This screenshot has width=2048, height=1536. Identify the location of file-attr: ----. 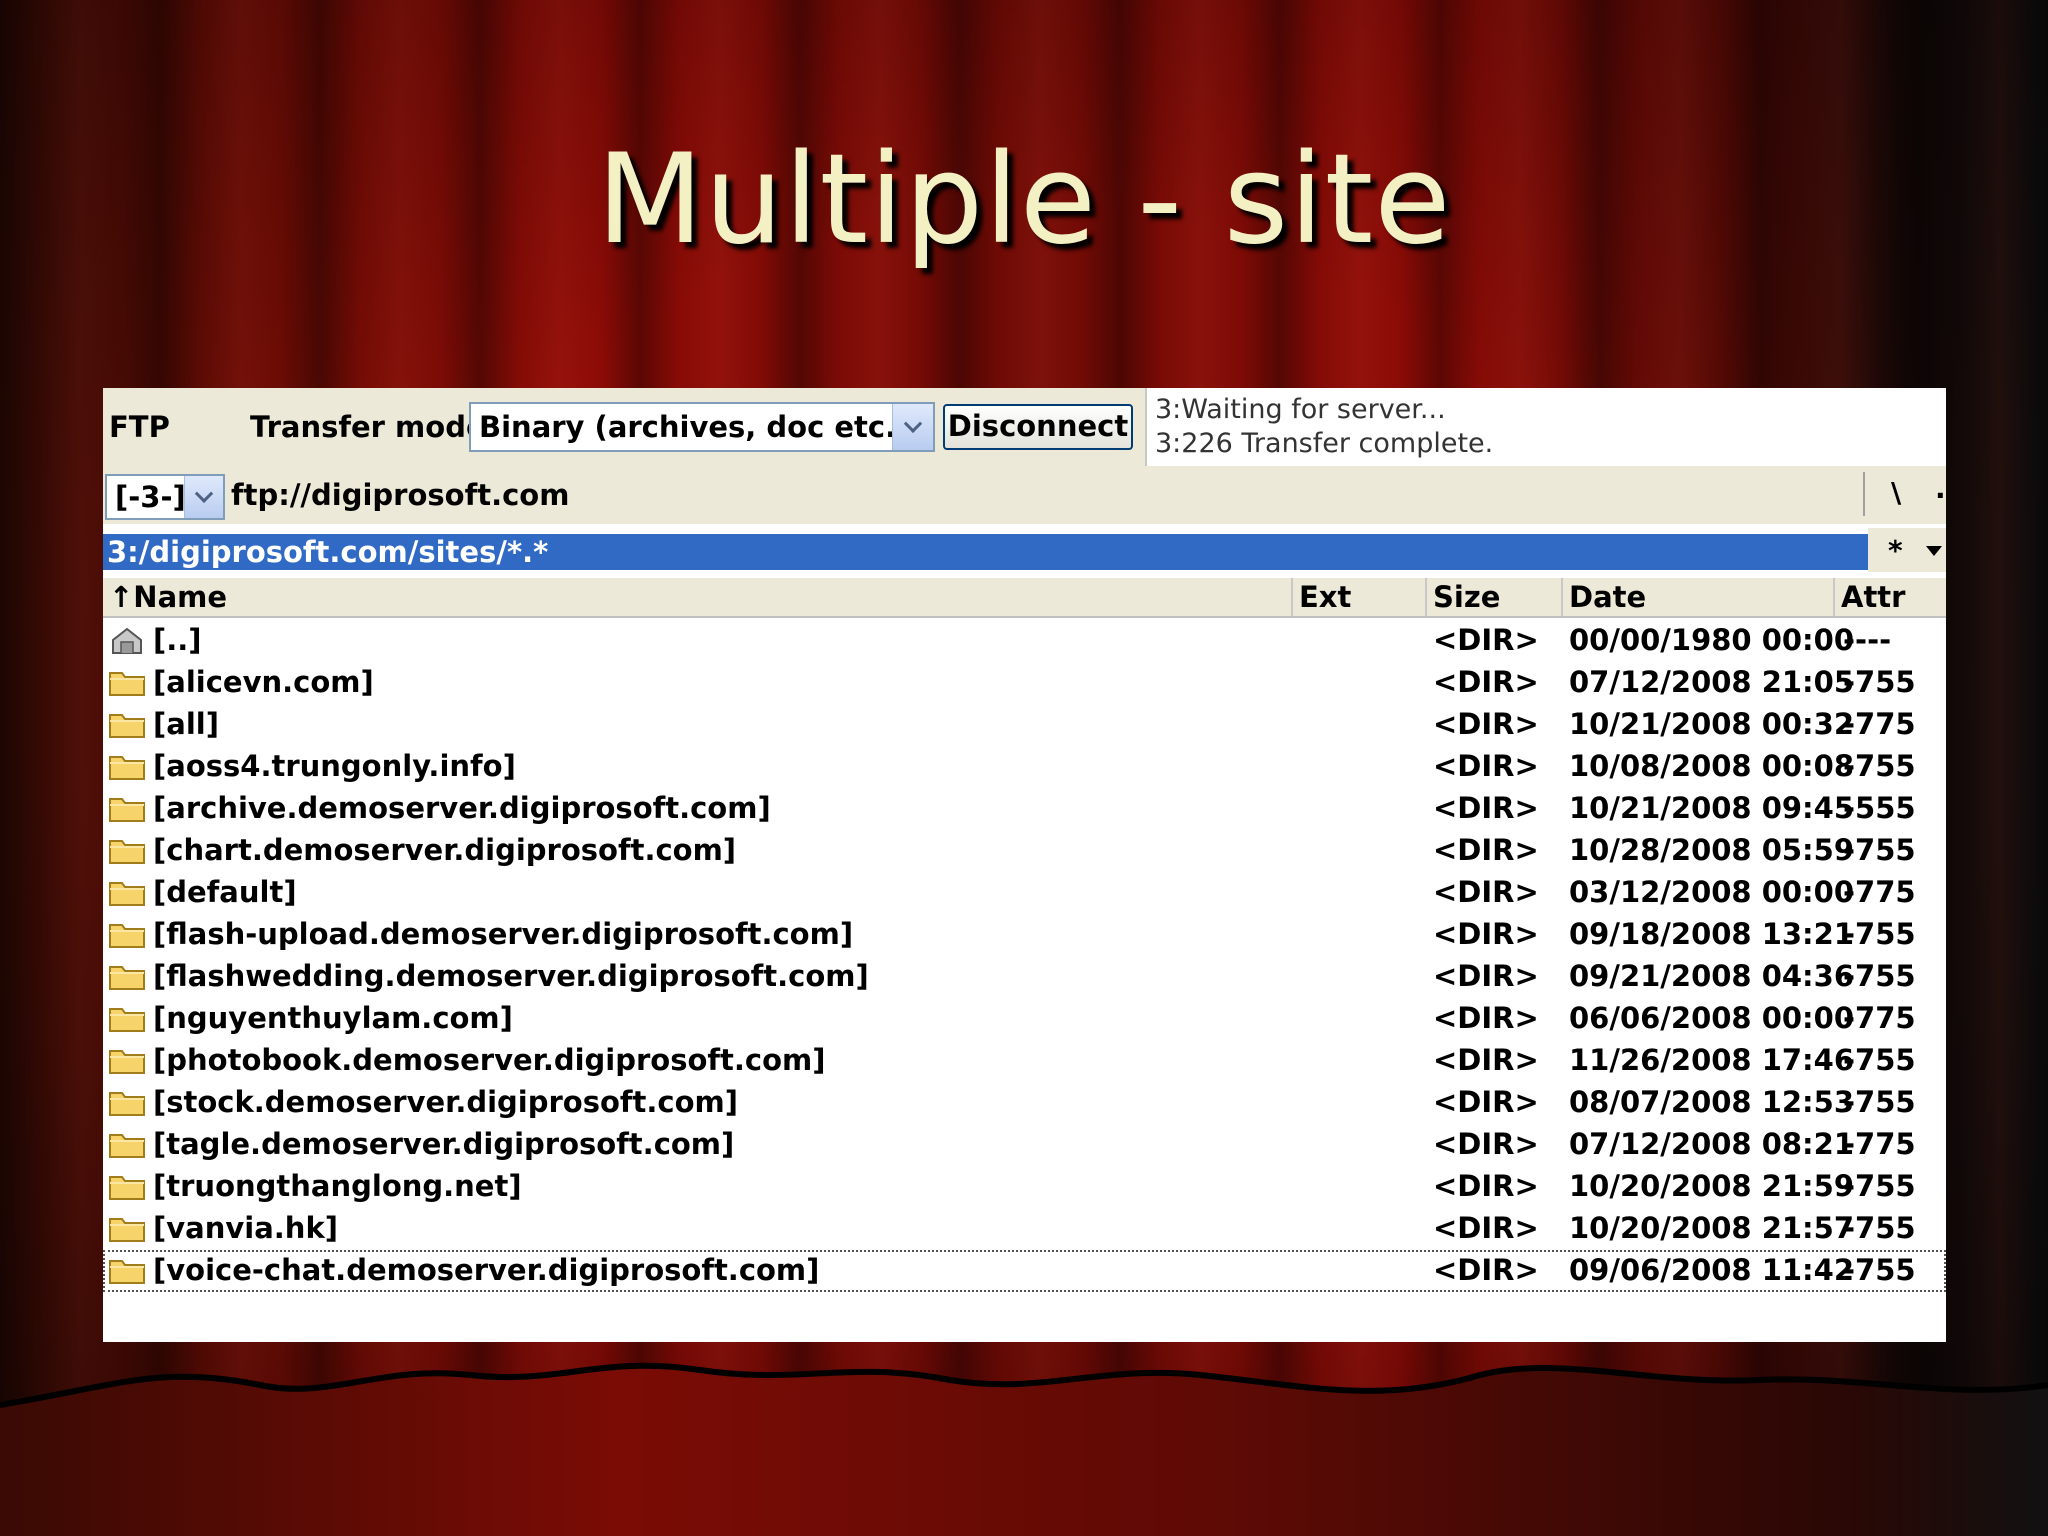
(1867, 640).